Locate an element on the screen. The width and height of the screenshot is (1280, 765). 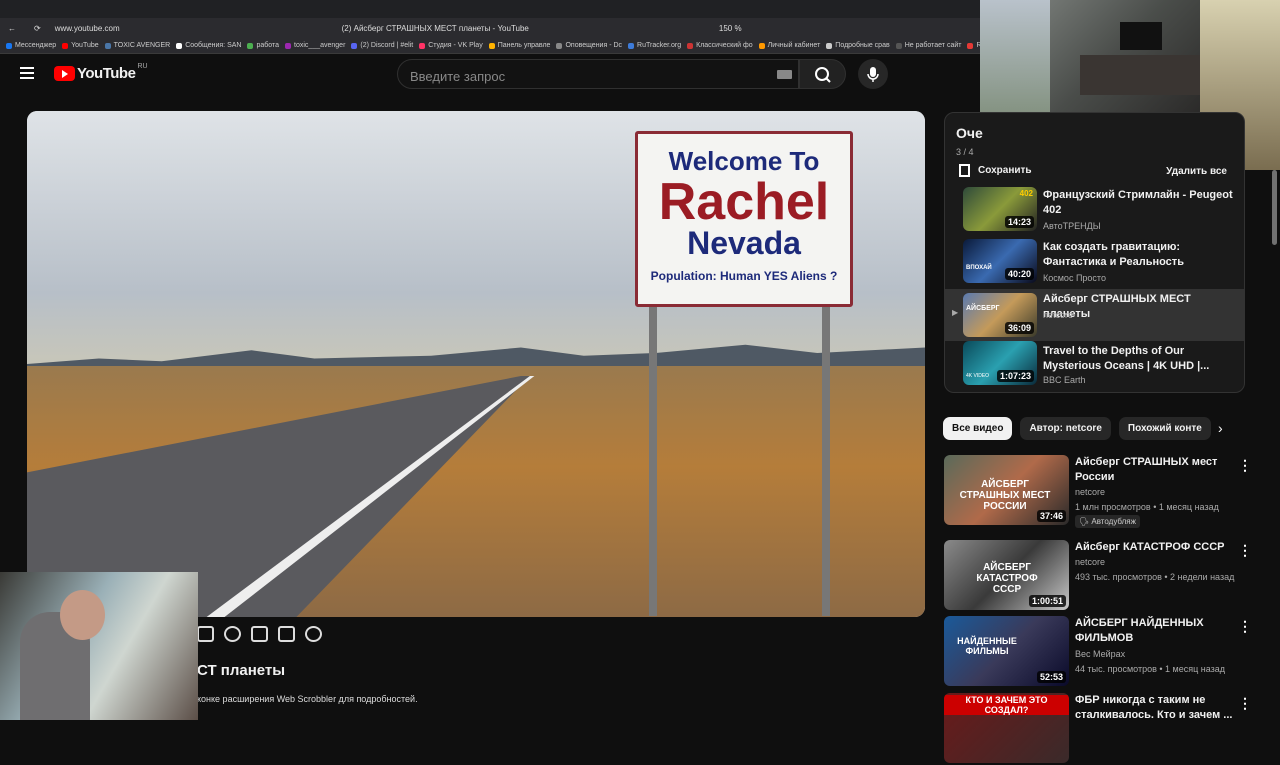
chip-all-videos: Все видео is located at coordinates (978, 428).